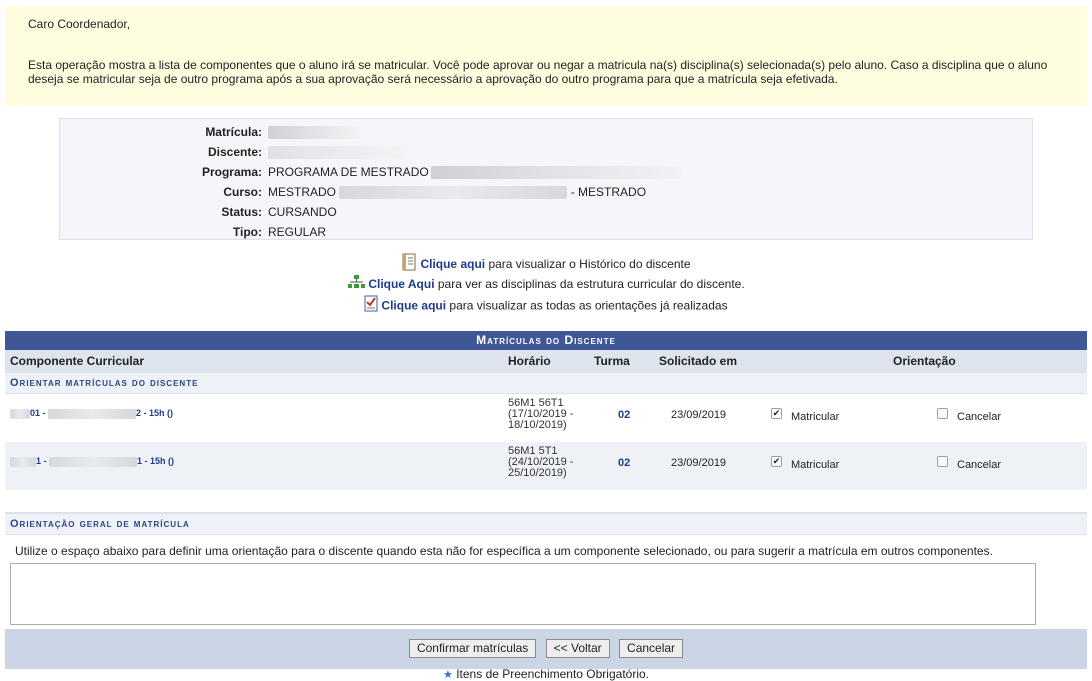 This screenshot has width=1092, height=681. What do you see at coordinates (474, 132) in the screenshot?
I see `matricula-value` at bounding box center [474, 132].